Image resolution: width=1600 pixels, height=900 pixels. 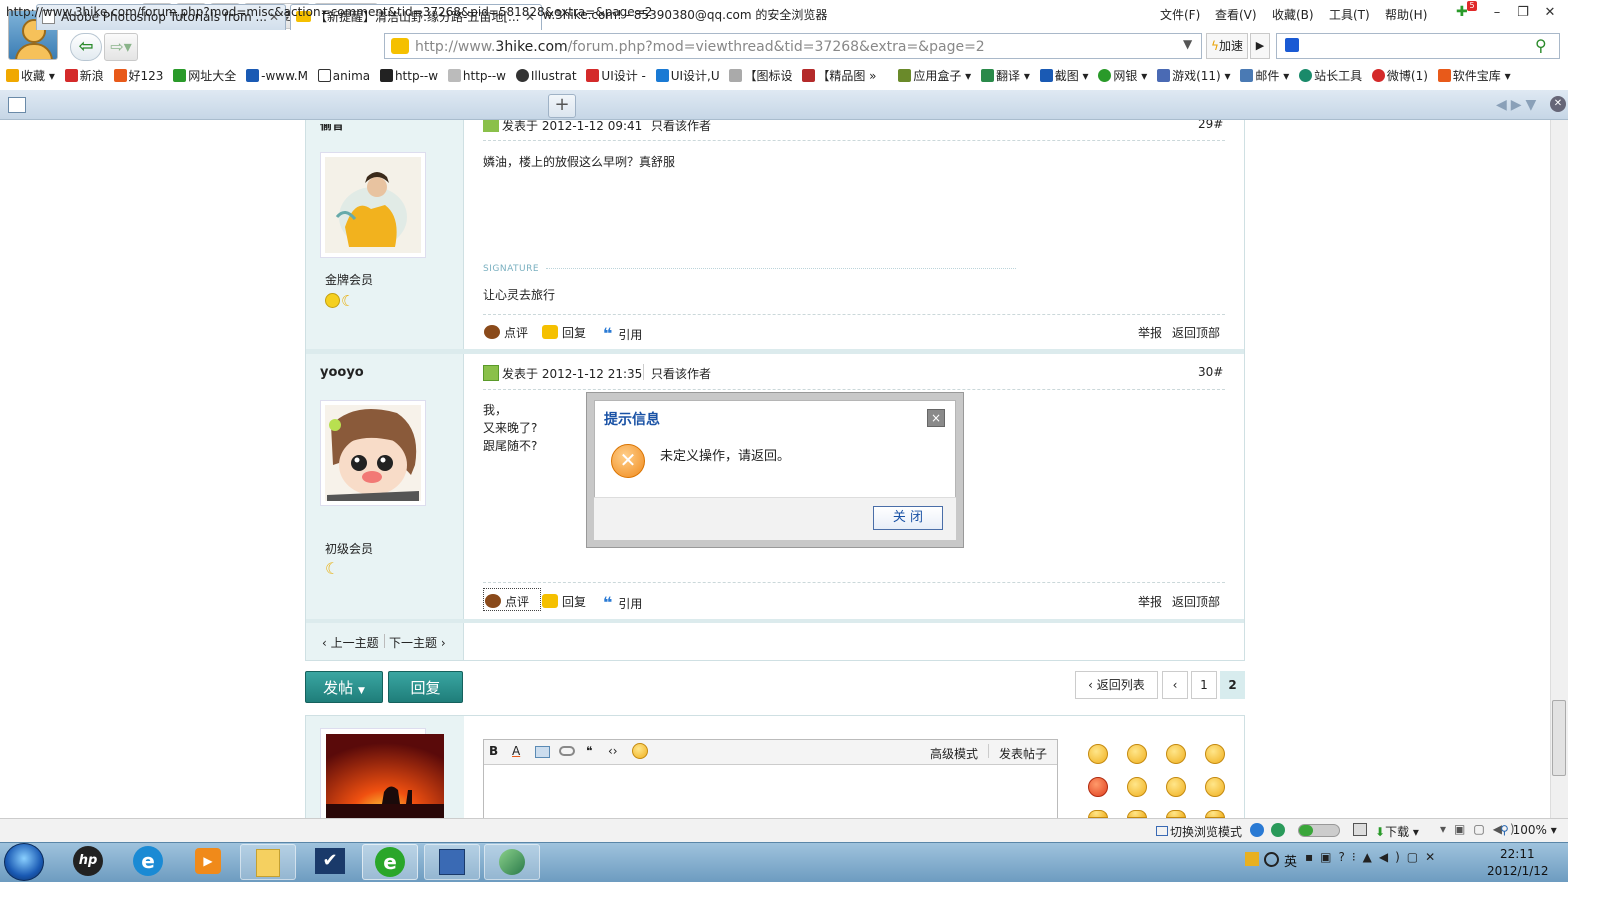 What do you see at coordinates (1278, 830) in the screenshot?
I see `globe-icon` at bounding box center [1278, 830].